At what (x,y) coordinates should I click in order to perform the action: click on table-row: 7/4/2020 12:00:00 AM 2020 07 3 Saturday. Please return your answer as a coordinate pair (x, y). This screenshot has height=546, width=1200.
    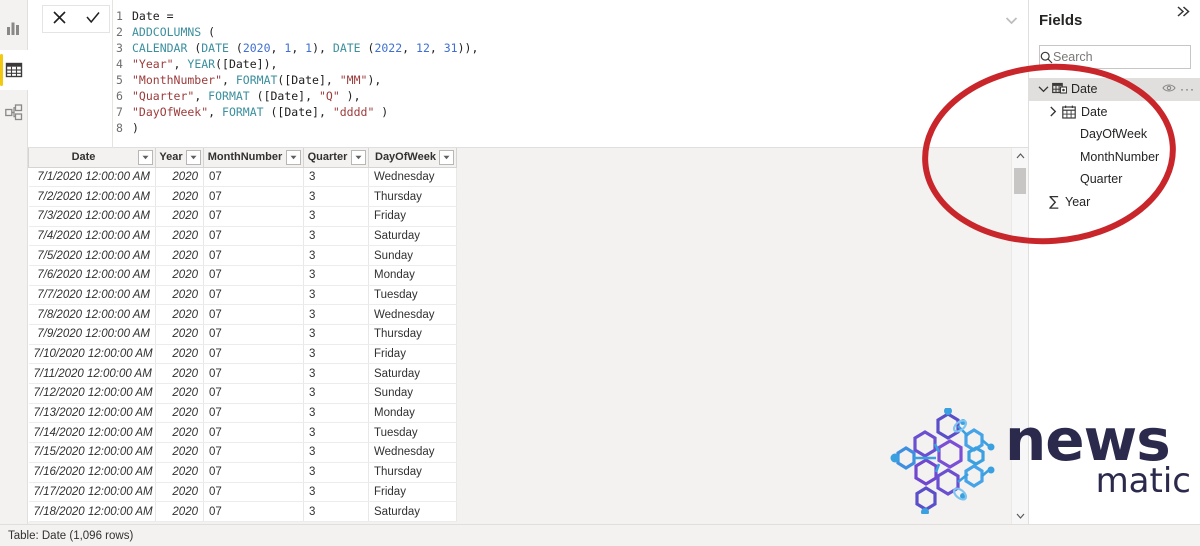
    Looking at the image, I should click on (242, 236).